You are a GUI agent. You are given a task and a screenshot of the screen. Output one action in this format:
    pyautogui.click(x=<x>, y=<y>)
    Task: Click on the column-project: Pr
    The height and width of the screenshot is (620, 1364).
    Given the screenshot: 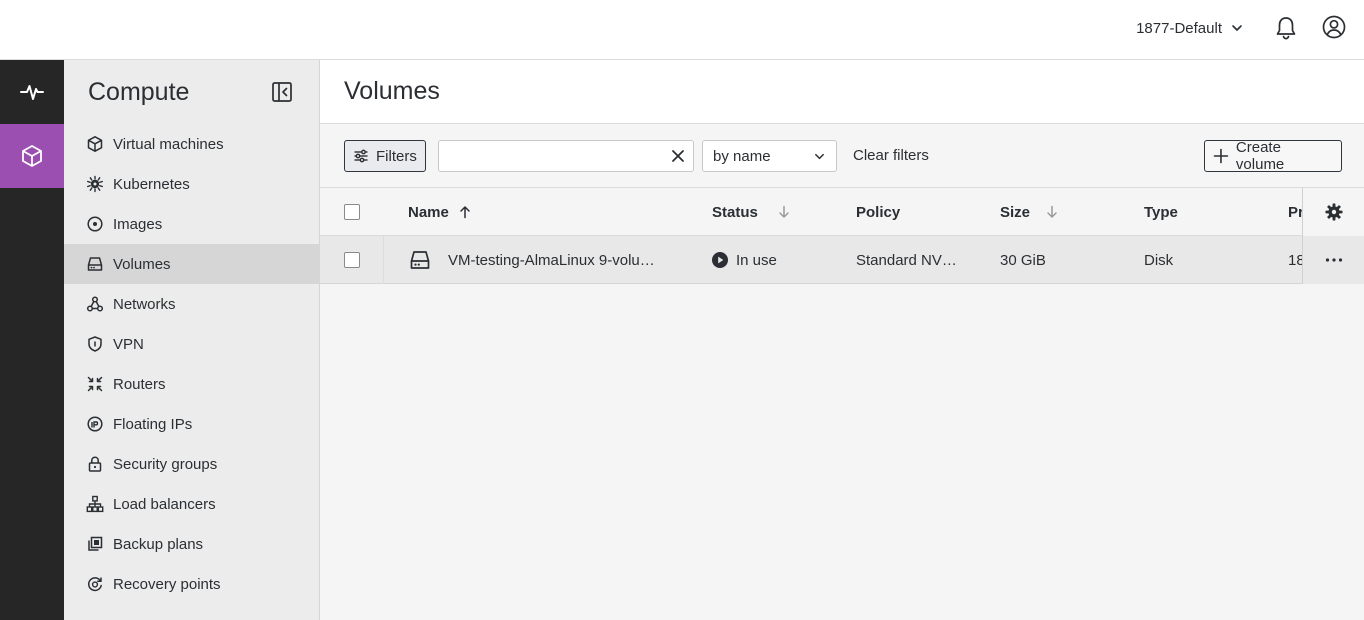 What is the action you would take?
    pyautogui.click(x=1295, y=212)
    